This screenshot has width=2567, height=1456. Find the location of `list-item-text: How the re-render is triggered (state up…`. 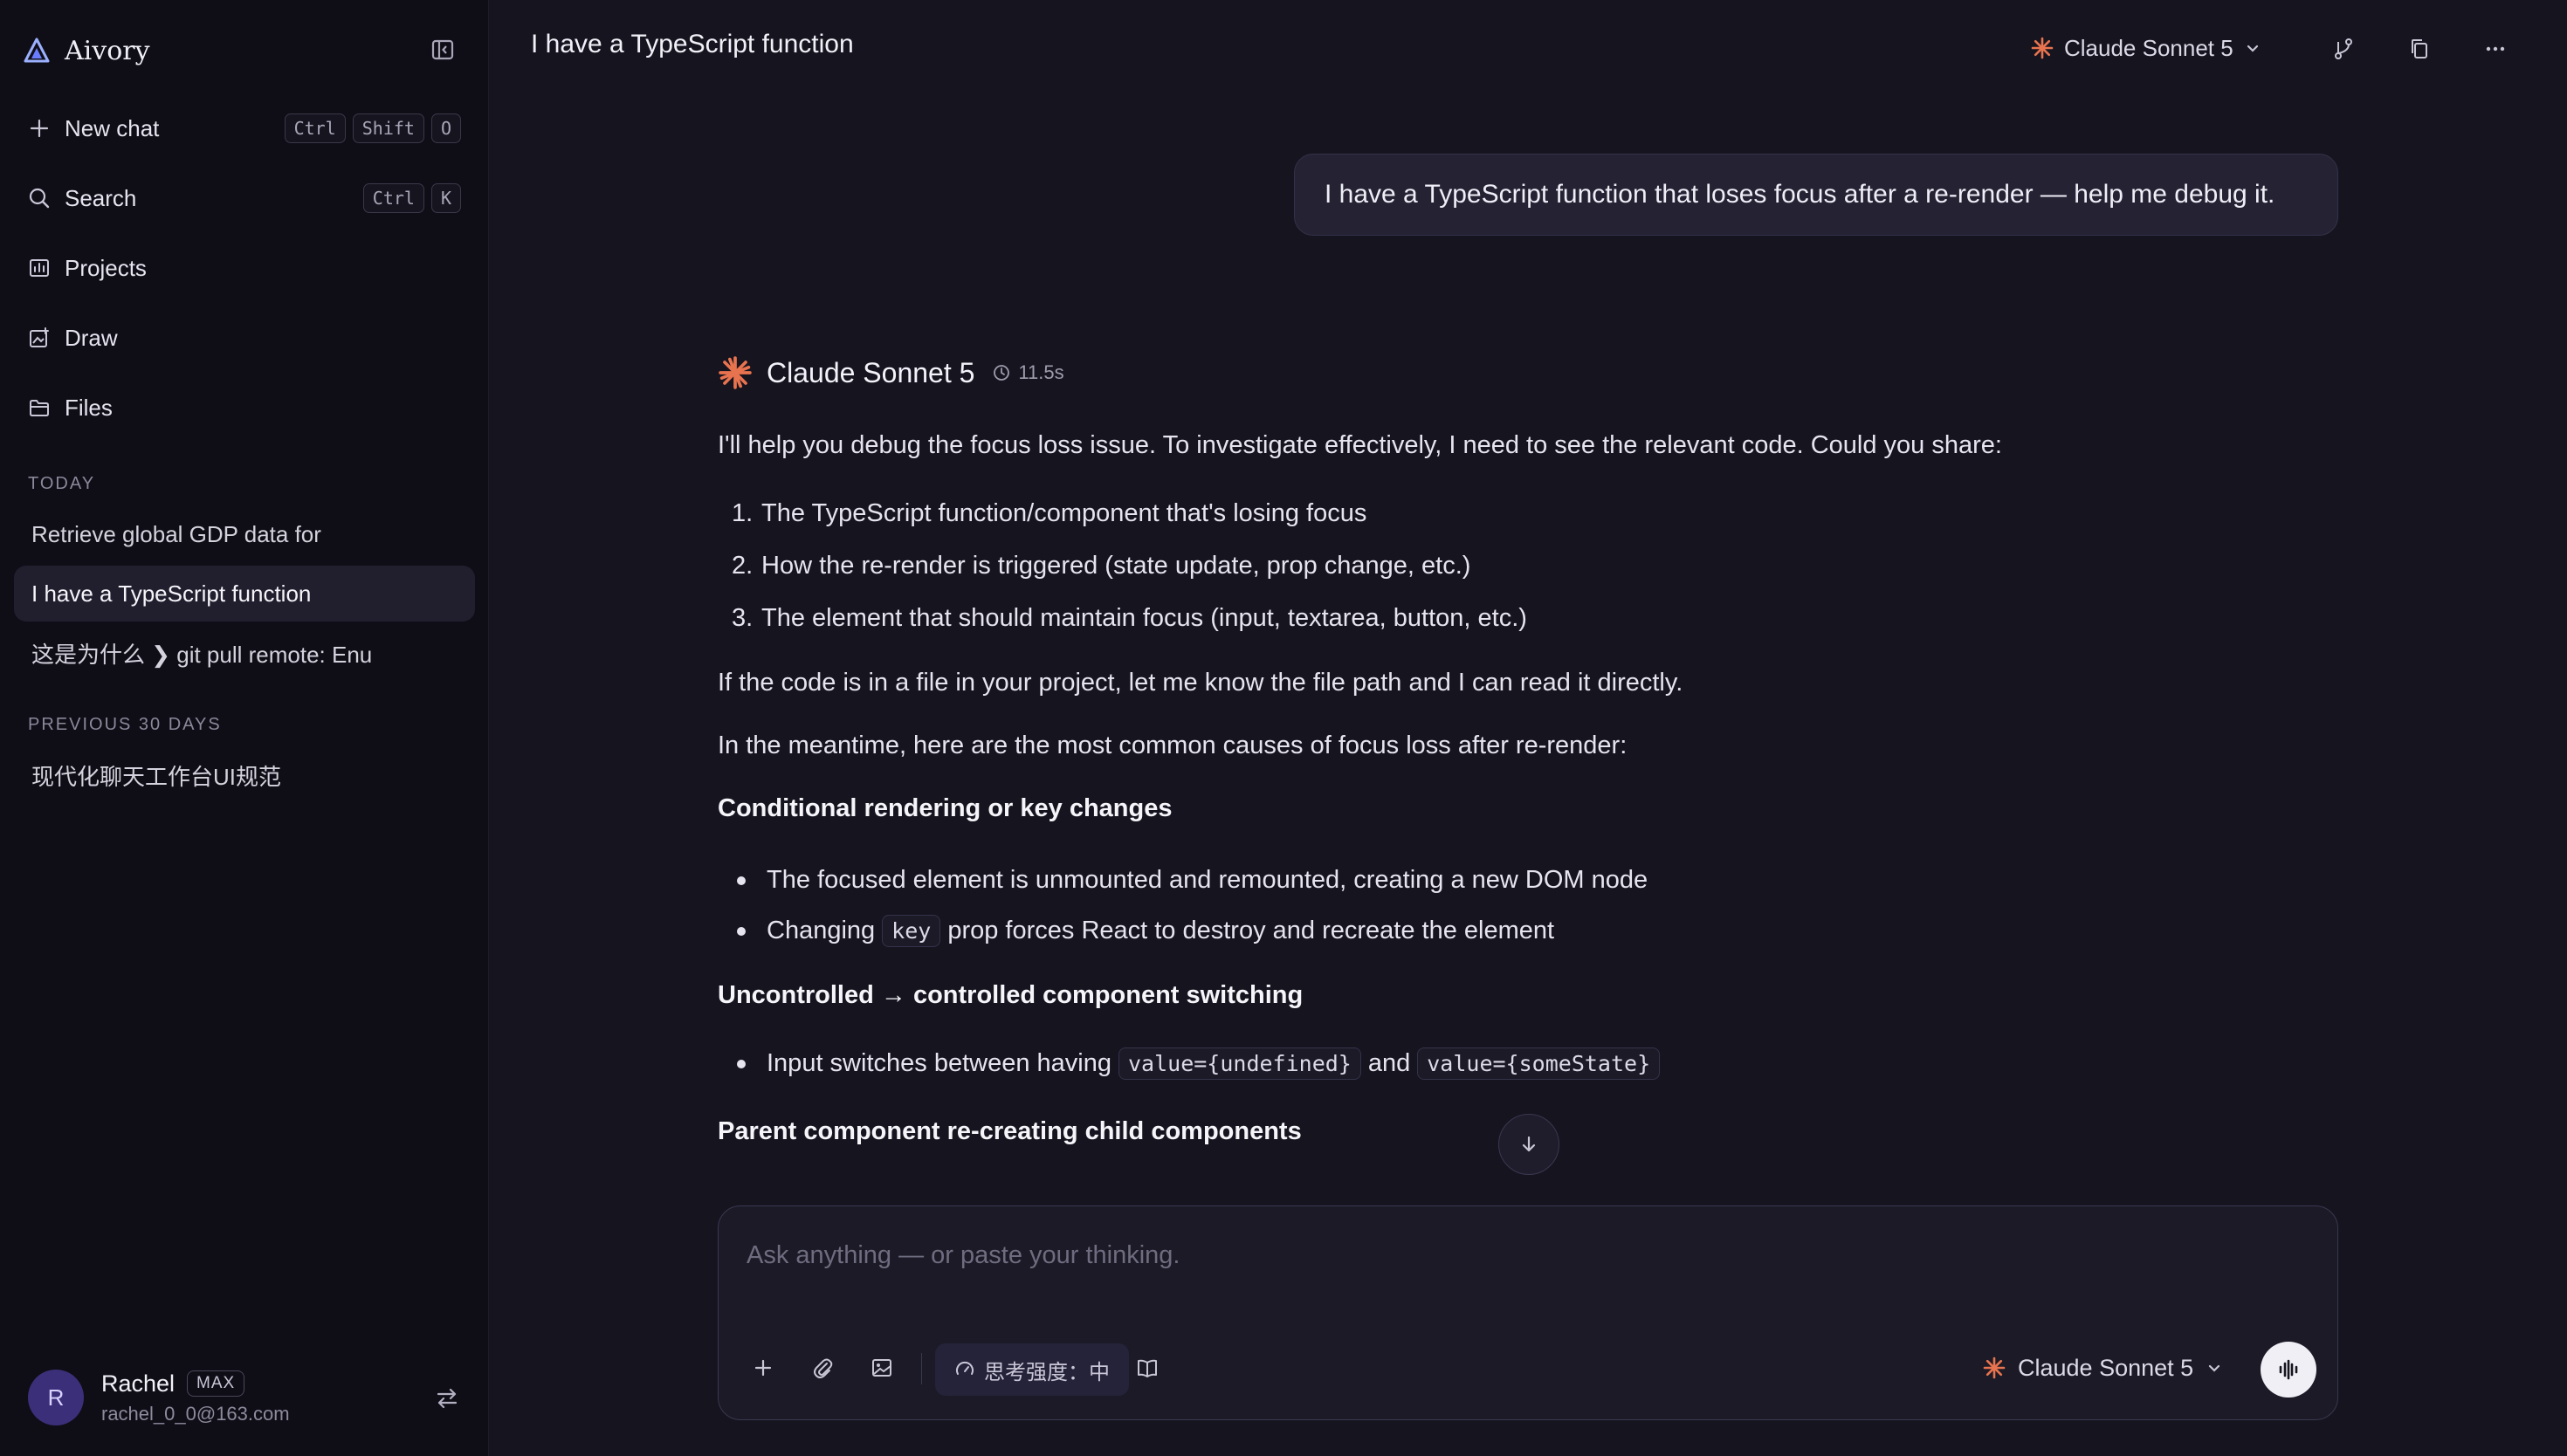

list-item-text: How the re-render is triggered (state up… is located at coordinates (1116, 566).